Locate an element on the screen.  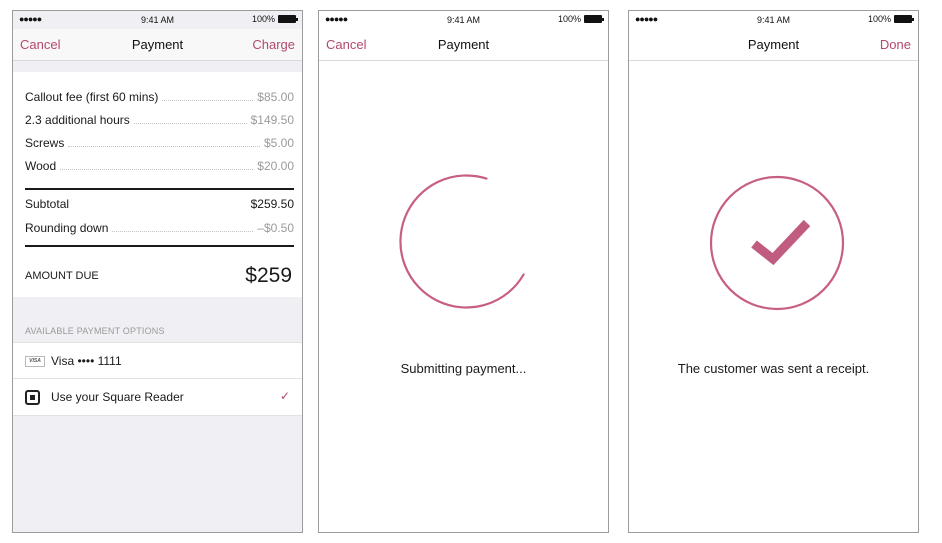
line-item-label: Screws is located at coordinates (45, 143).